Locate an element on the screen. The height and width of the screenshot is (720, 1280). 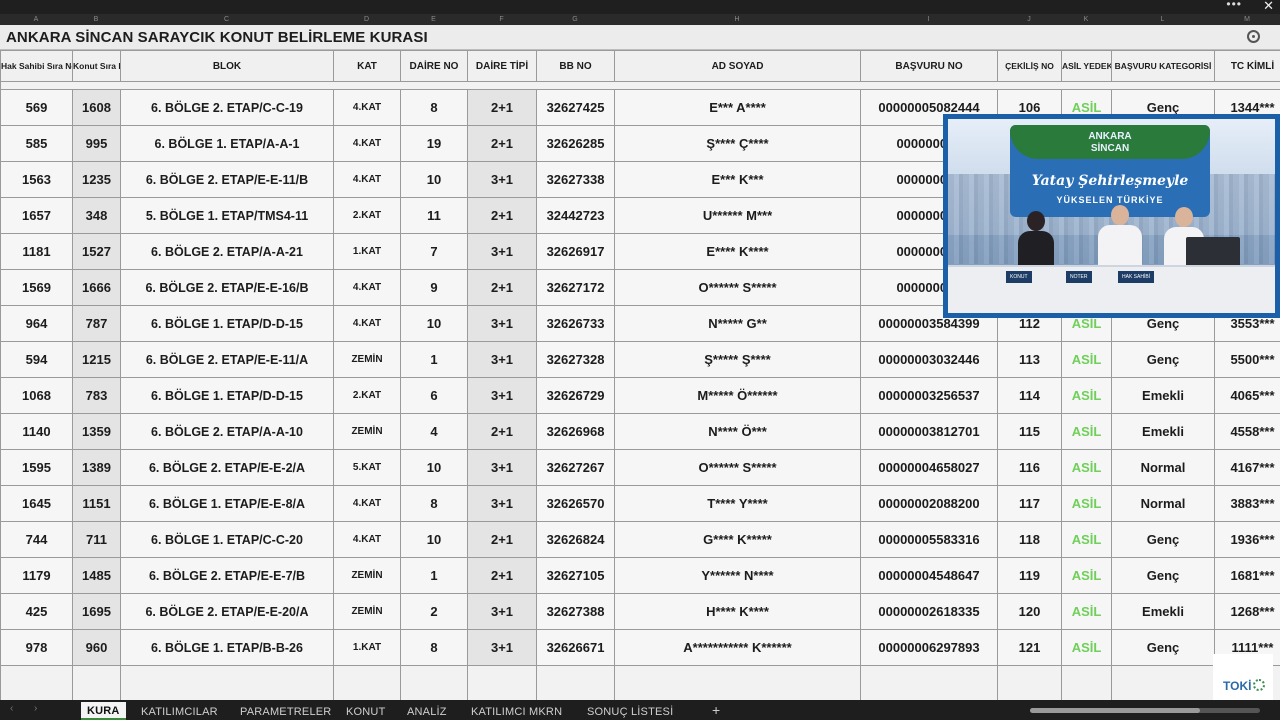
cell-ad: M***** Ö****** is located at coordinates (737, 395).